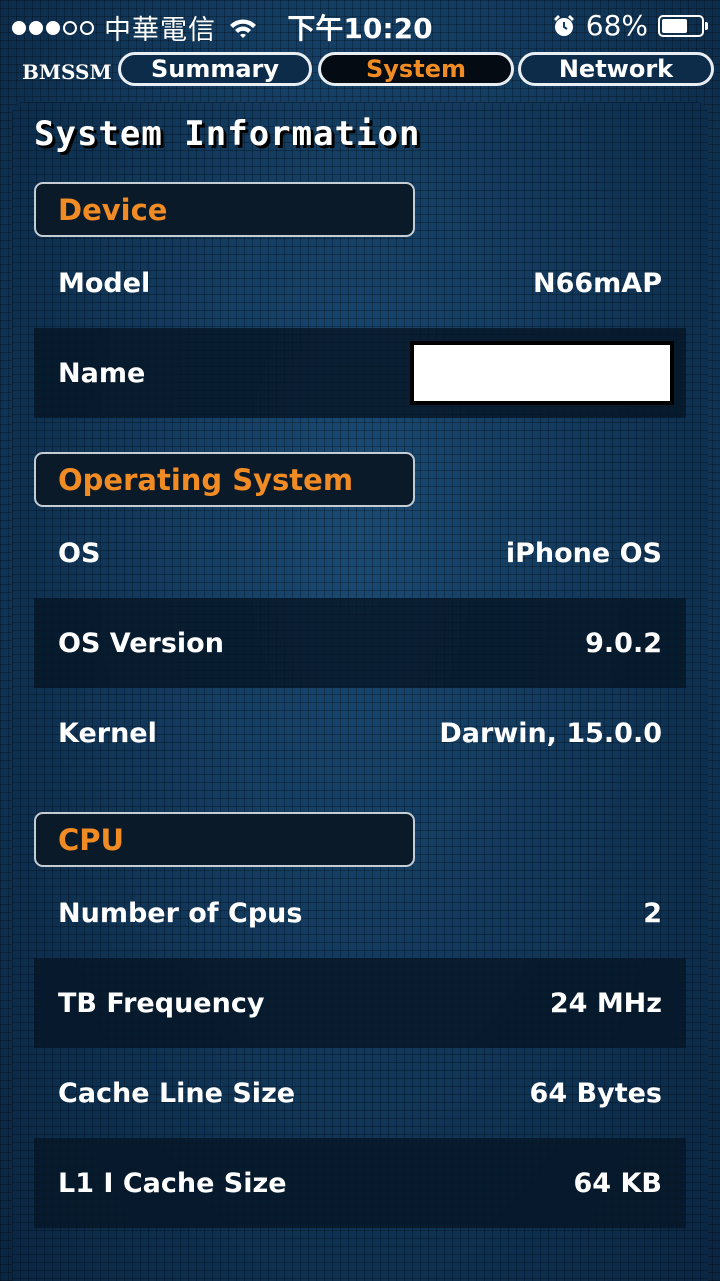 The image size is (720, 1281). Describe the element at coordinates (542, 373) in the screenshot. I see `redacted-device-name` at that location.